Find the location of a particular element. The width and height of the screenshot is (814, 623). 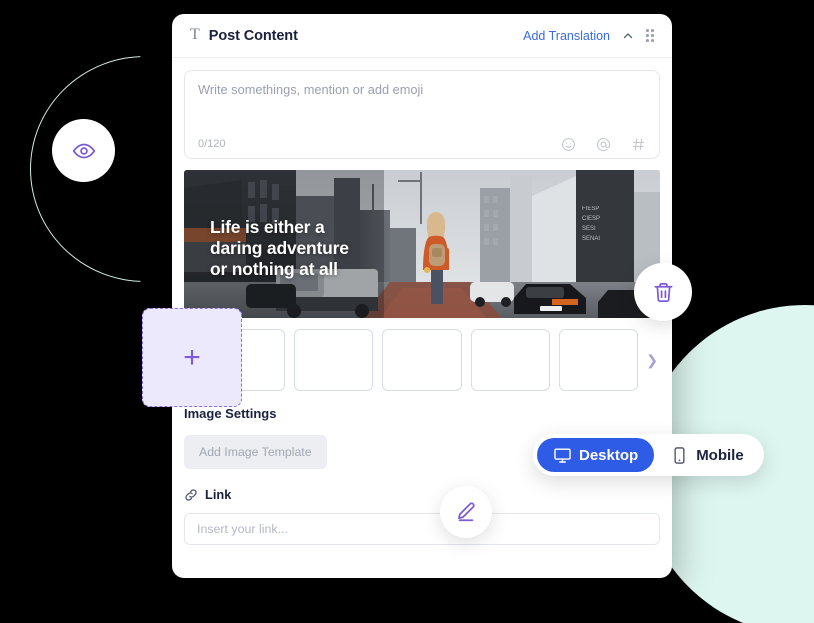

character-counter: 0/120 is located at coordinates (212, 144).